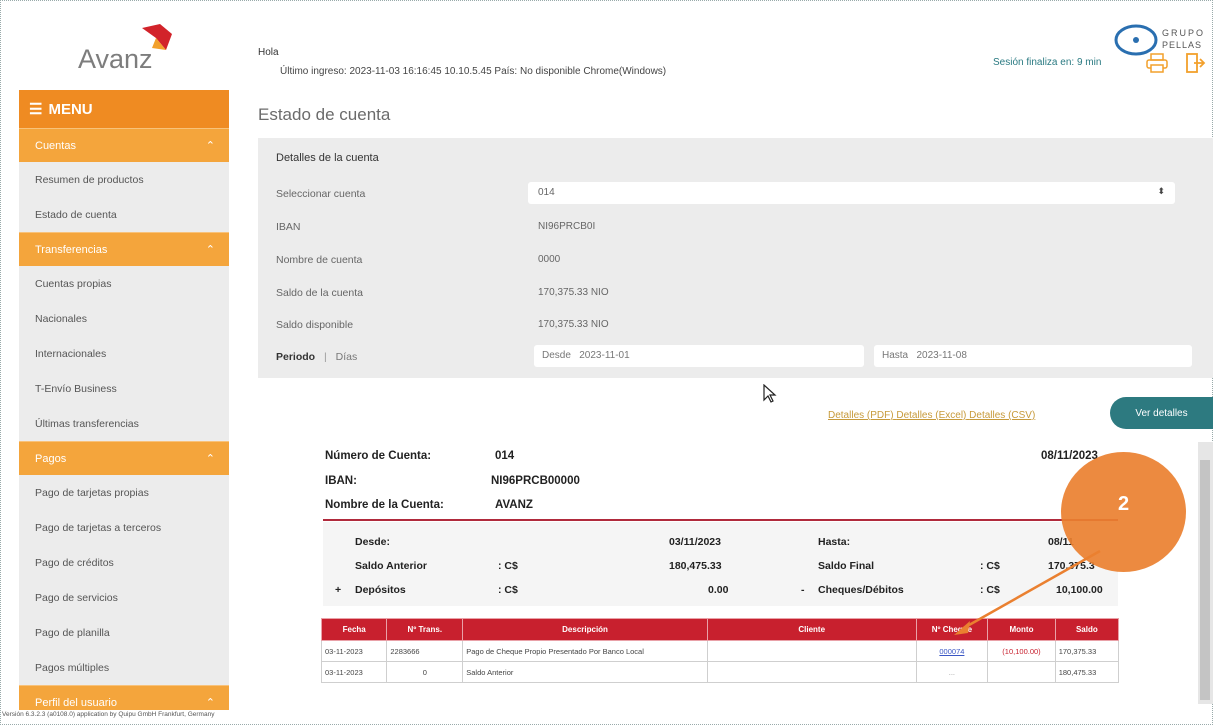 This screenshot has height=725, width=1213. I want to click on desde-label: Desde, so click(556, 355).